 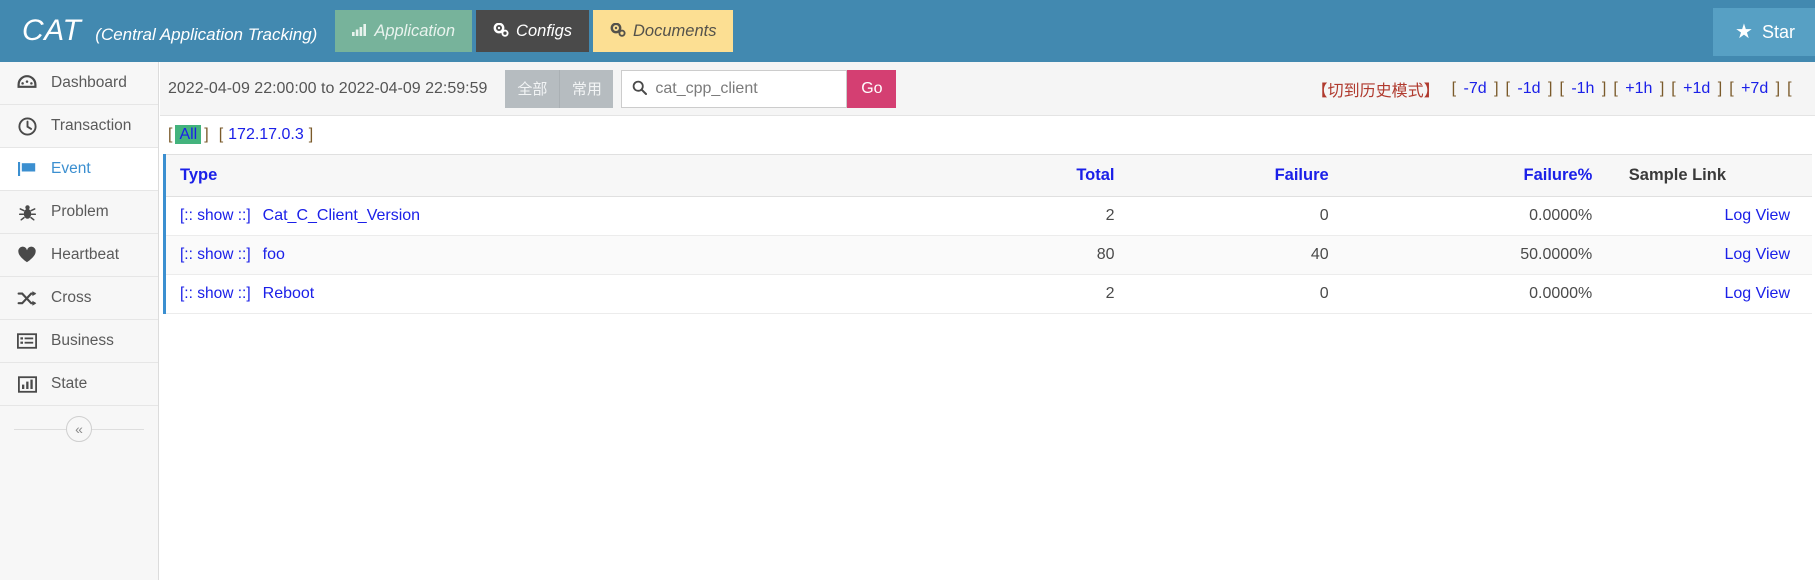 I want to click on brand-subtitle: (Central Application Tracking), so click(x=206, y=34).